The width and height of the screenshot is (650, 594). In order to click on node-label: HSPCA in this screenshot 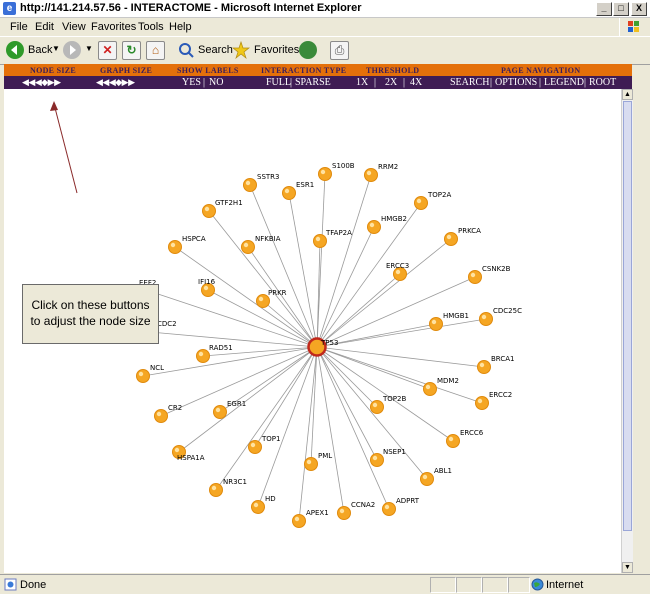, I will do `click(194, 239)`.